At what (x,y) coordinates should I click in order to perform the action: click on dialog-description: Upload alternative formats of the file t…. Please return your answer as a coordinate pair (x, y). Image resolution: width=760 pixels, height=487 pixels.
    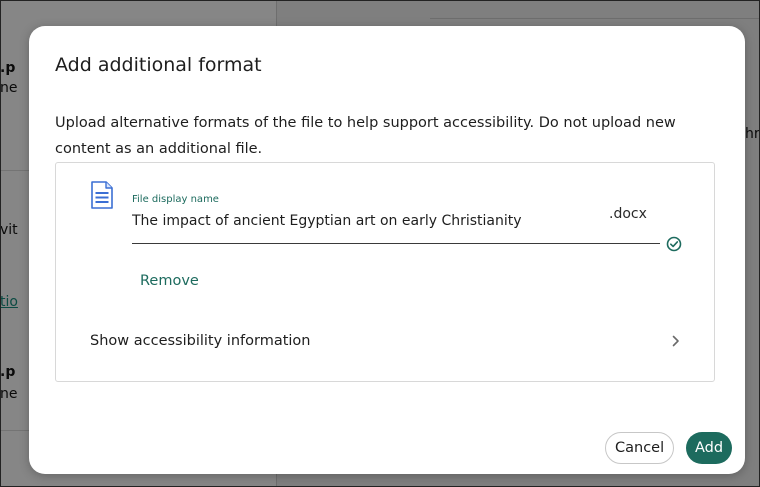
    Looking at the image, I should click on (365, 136).